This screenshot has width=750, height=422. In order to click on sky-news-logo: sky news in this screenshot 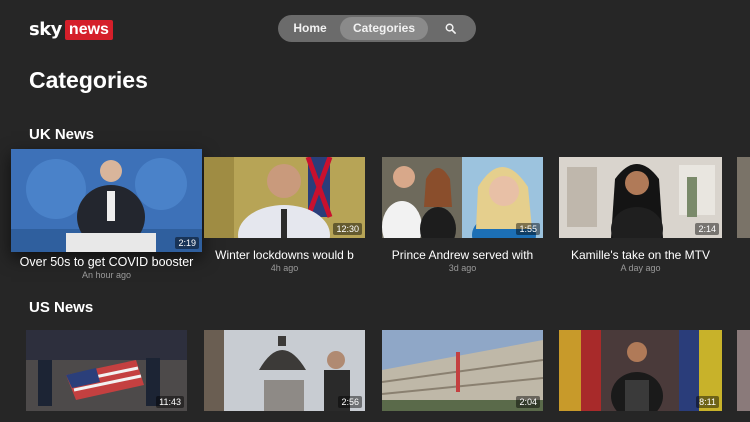, I will do `click(71, 29)`.